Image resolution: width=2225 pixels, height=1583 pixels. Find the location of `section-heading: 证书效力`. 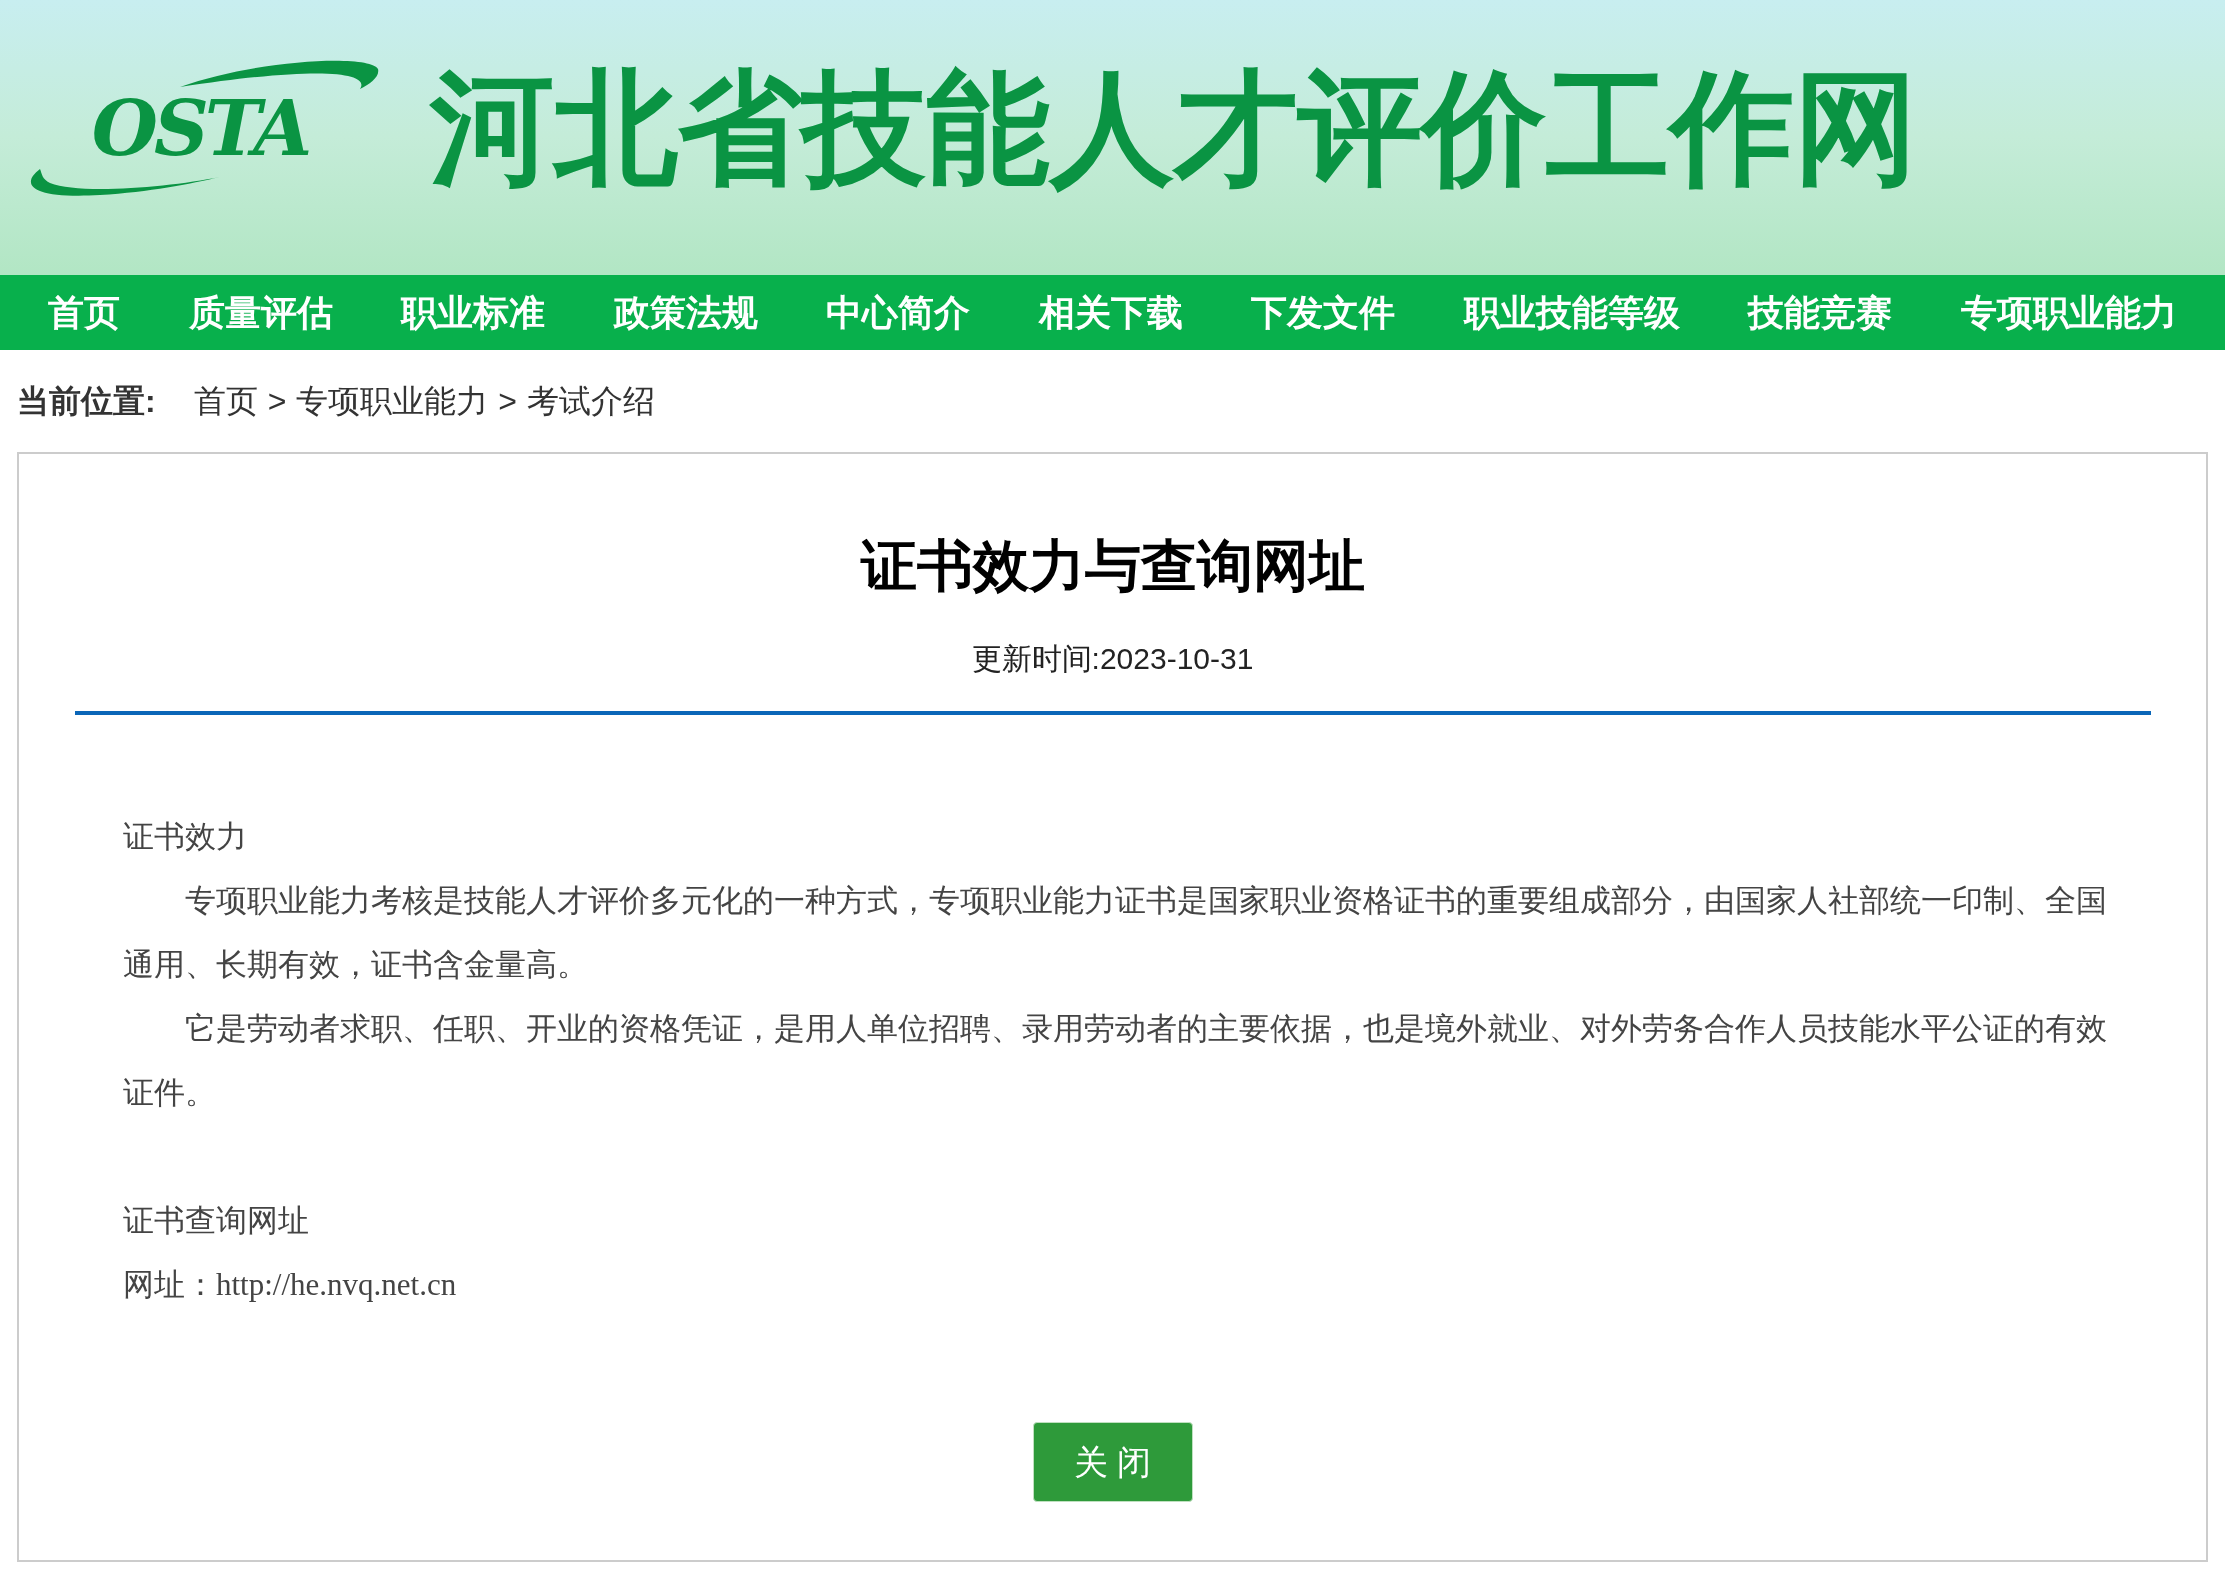

section-heading: 证书效力 is located at coordinates (185, 837).